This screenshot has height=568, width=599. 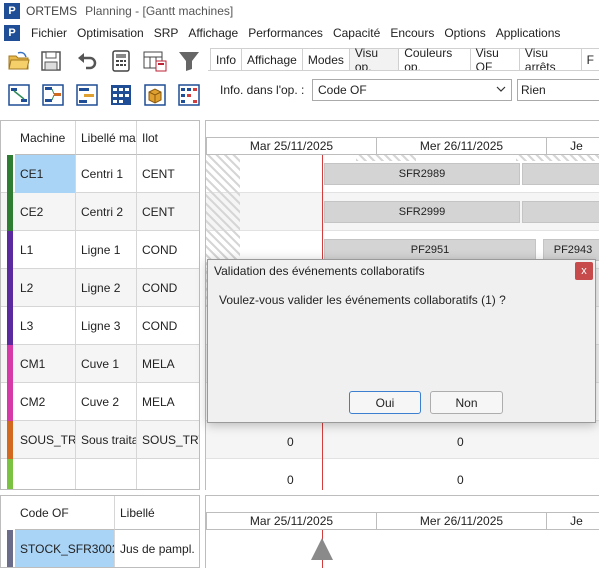 I want to click on menu-options: Options, so click(x=464, y=33).